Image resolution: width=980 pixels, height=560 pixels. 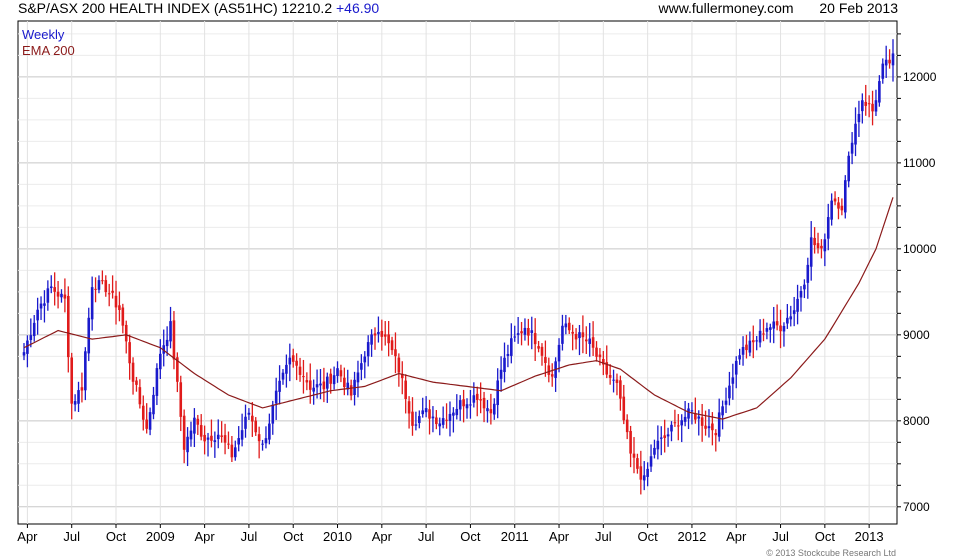 What do you see at coordinates (470, 536) in the screenshot?
I see `x-tick-label: Oct` at bounding box center [470, 536].